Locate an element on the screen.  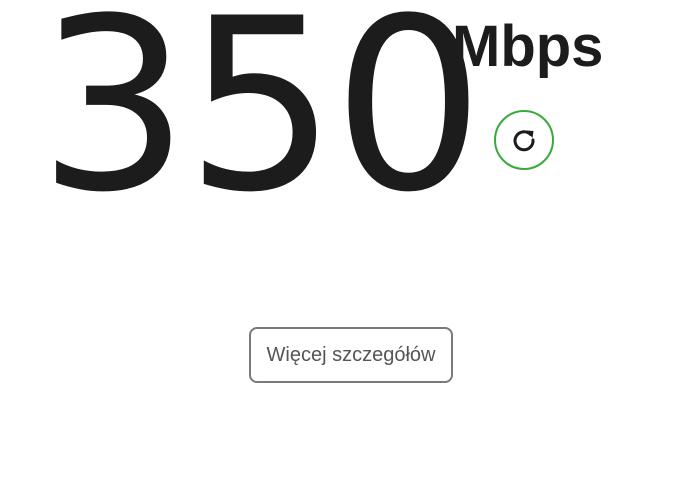
refresh-icon is located at coordinates (524, 140).